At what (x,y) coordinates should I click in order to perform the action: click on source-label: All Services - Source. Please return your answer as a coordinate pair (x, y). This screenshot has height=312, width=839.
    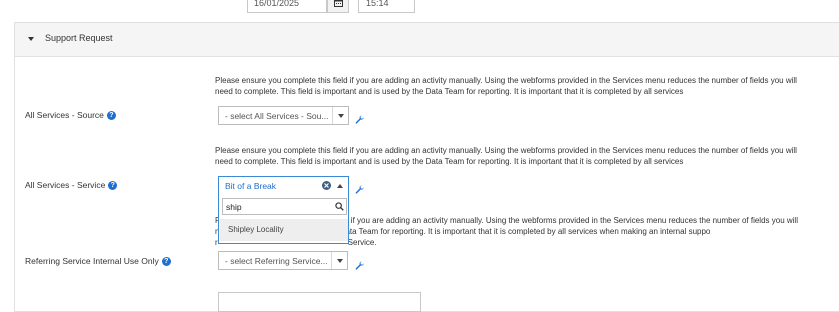
    Looking at the image, I should click on (64, 115).